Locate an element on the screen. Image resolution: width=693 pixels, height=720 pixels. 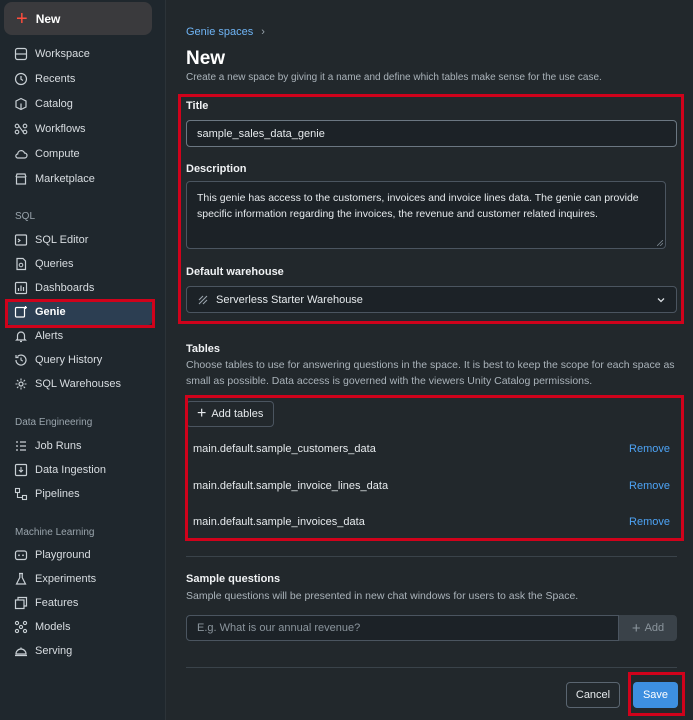
sidebar-item-workspace: Workspace is located at coordinates (52, 54).